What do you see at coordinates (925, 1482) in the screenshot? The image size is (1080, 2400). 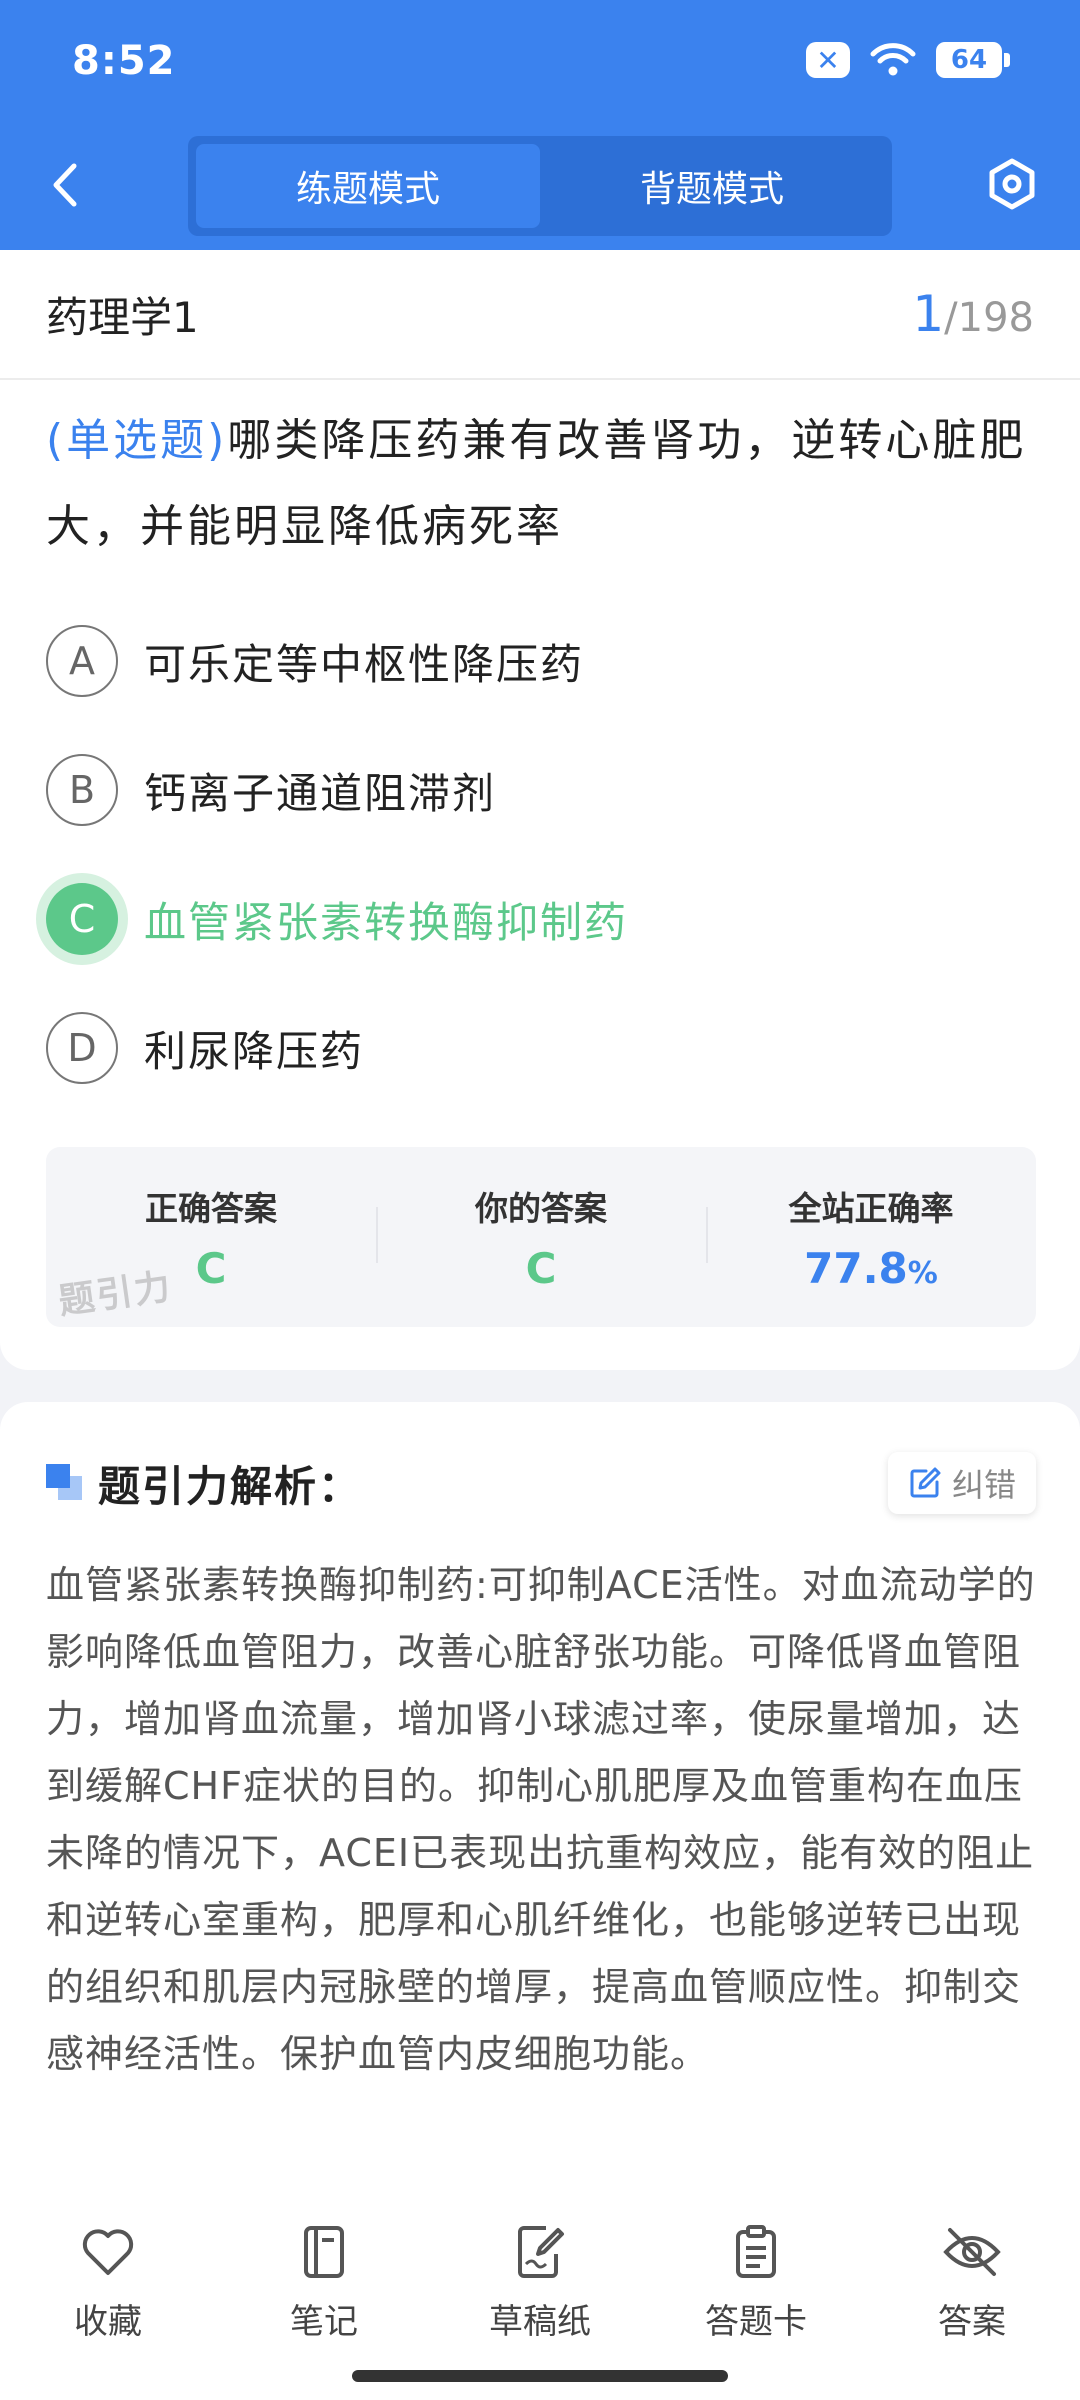 I see `edit-icon` at bounding box center [925, 1482].